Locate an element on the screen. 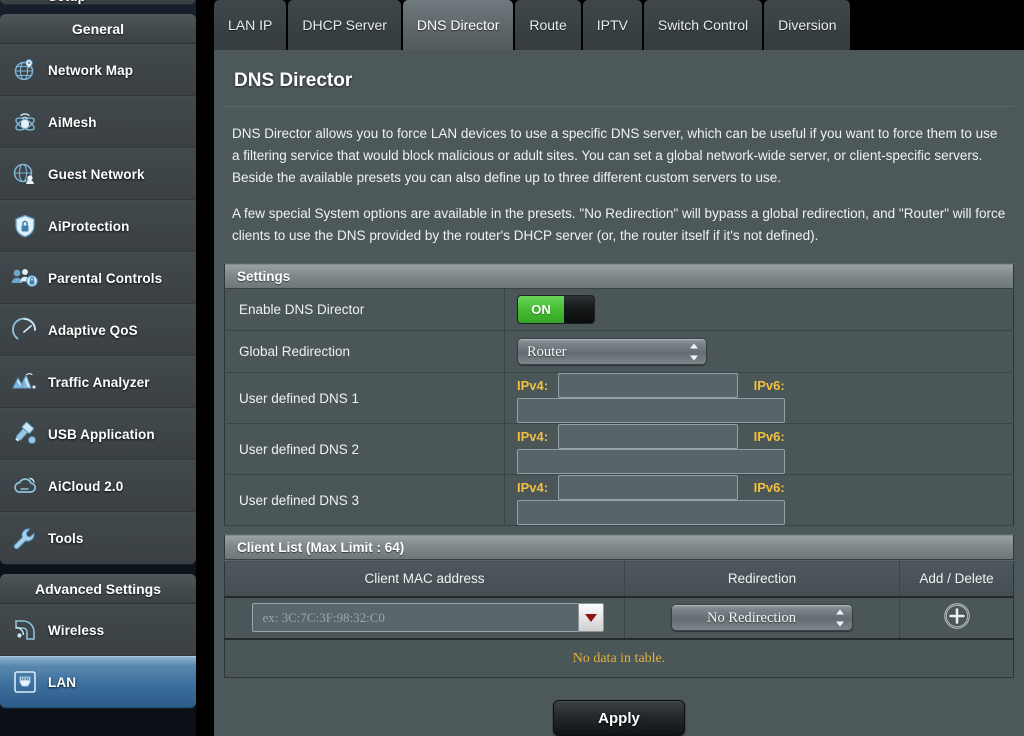 The width and height of the screenshot is (1024, 736). cell-redirection-select: No Redirection is located at coordinates (762, 618).